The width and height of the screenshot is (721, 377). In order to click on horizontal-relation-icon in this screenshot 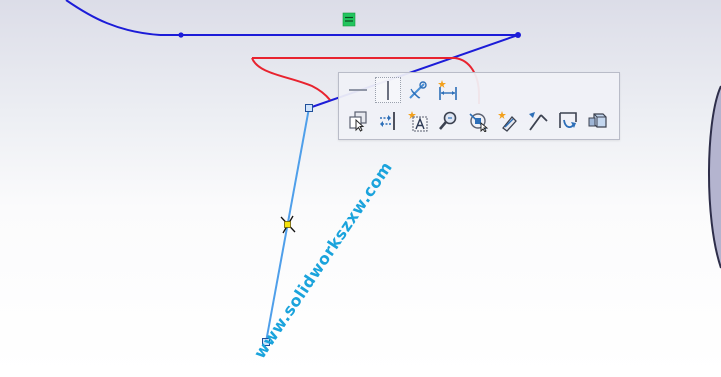, I will do `click(358, 90)`.